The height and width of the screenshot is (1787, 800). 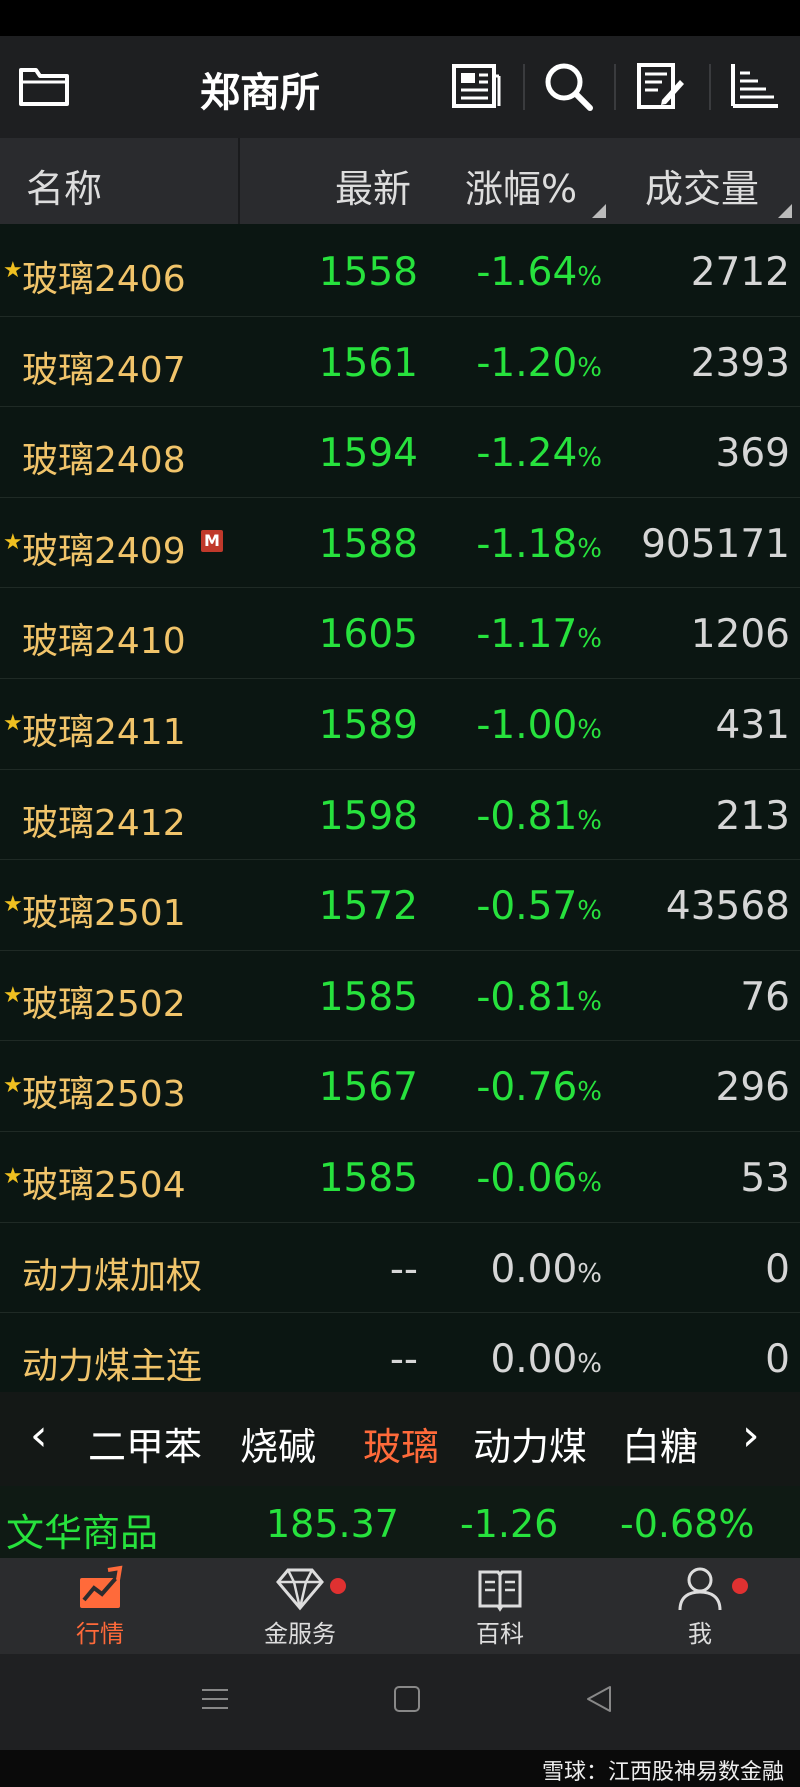 I want to click on latest-price: 1605, so click(x=368, y=635).